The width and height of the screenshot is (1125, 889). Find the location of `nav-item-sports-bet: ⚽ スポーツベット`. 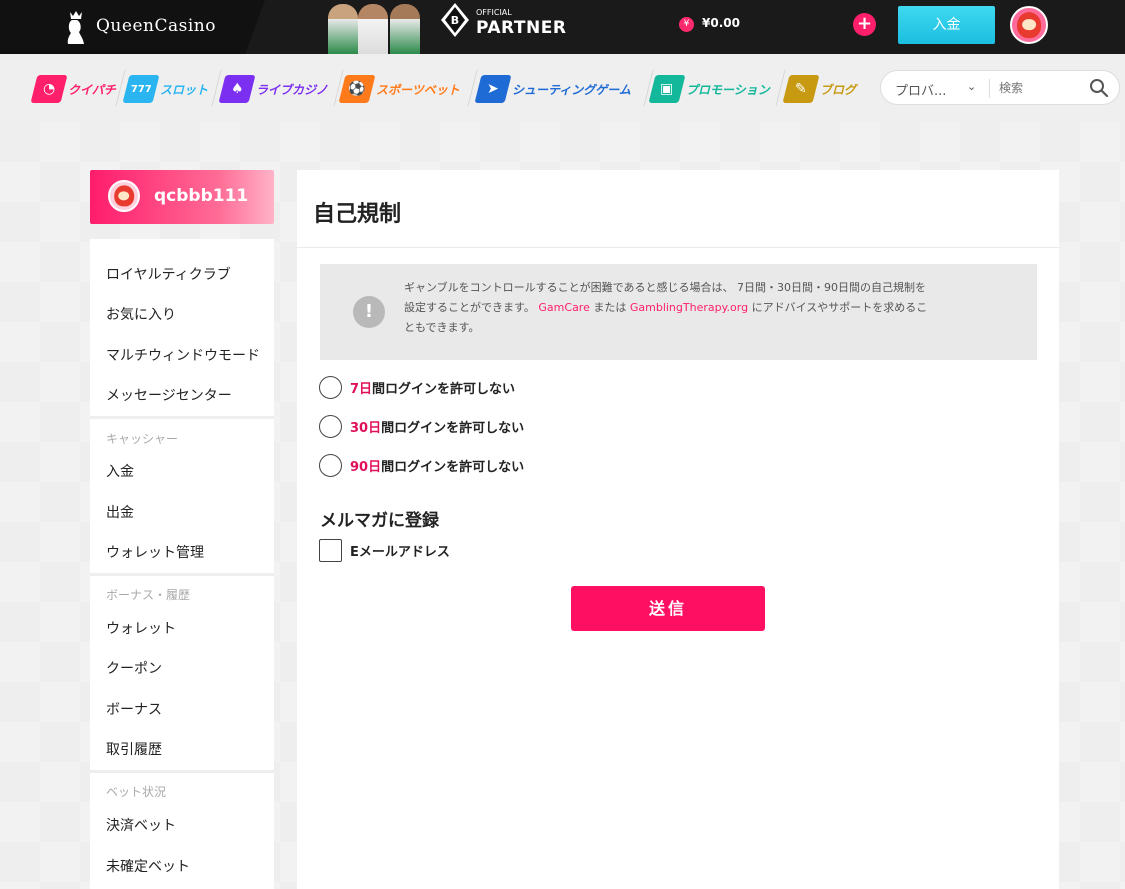

nav-item-sports-bet: ⚽ スポーツベット is located at coordinates (399, 89).